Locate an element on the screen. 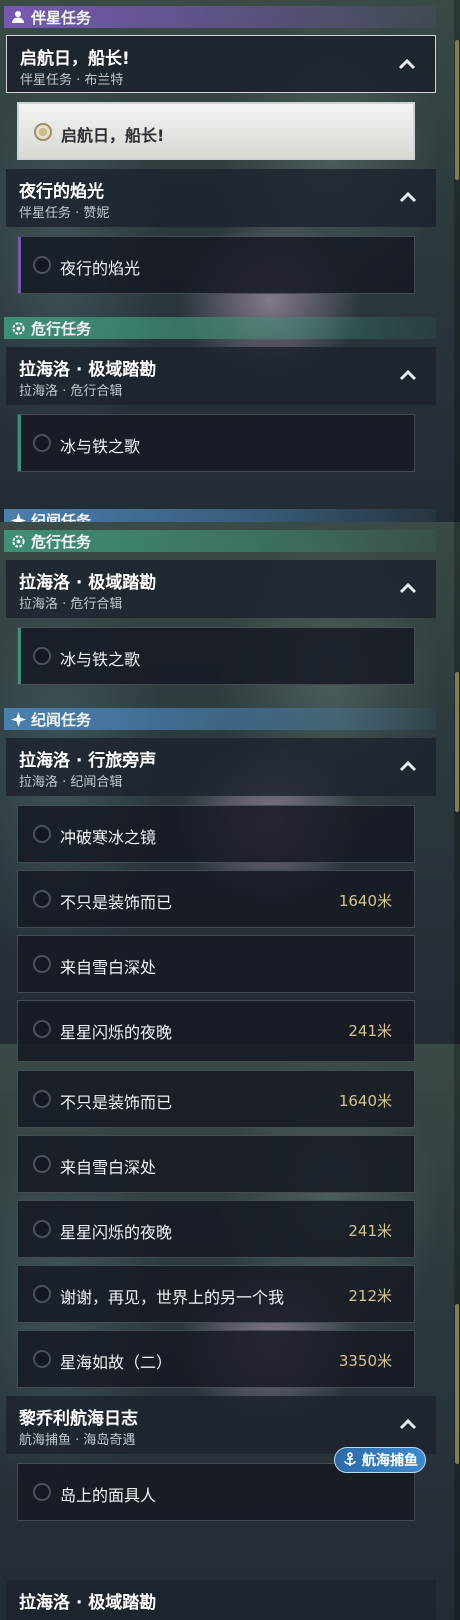 This screenshot has height=1620, width=460. quest-group-lahailuo-partial: 拉海洛 · 极域踏勘 is located at coordinates (221, 1600).